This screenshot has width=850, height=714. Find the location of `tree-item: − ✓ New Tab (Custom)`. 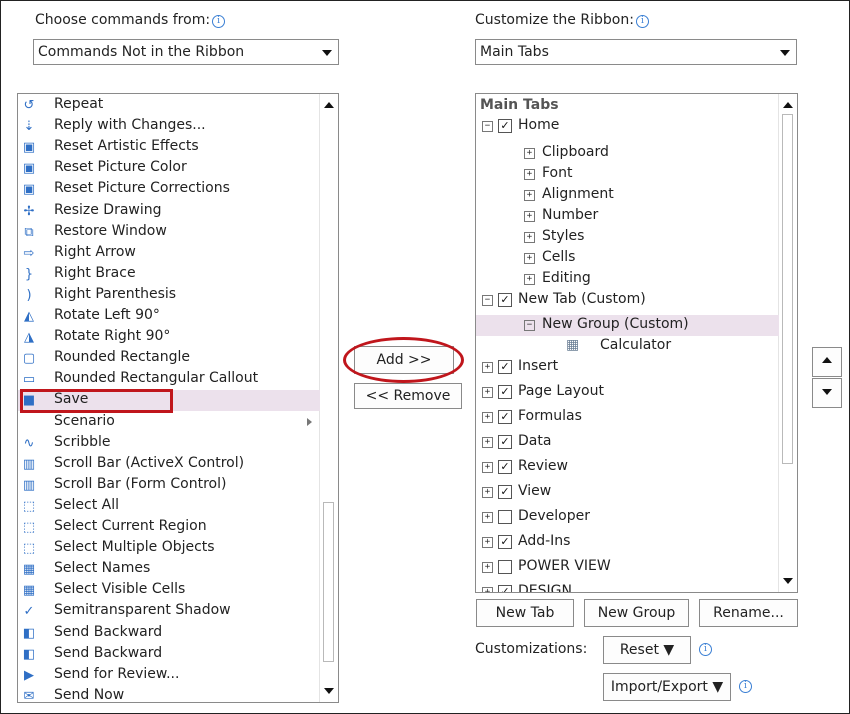

tree-item: − ✓ New Tab (Custom) is located at coordinates (627, 300).